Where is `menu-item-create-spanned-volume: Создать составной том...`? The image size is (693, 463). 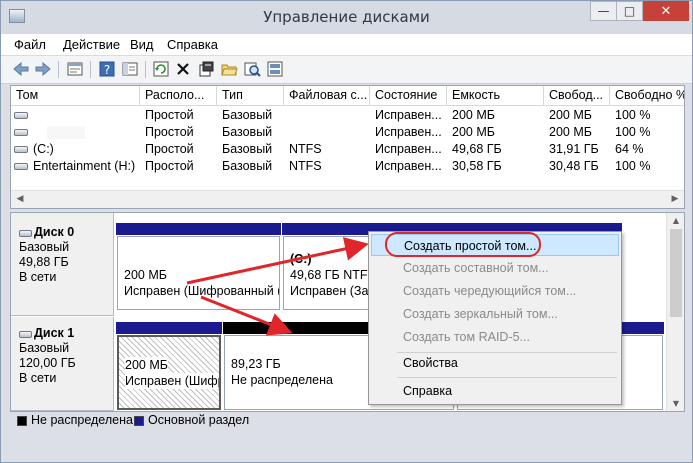 menu-item-create-spanned-volume: Создать составной том... is located at coordinates (476, 268).